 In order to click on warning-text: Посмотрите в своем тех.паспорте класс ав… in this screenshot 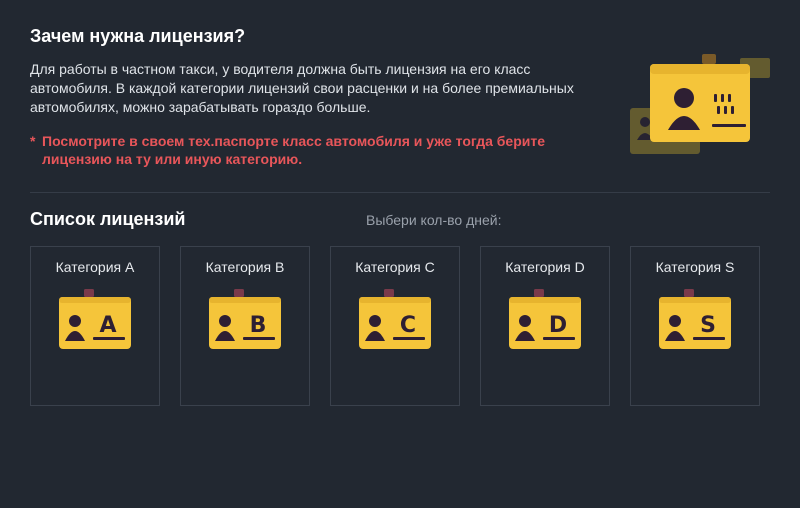, I will do `click(293, 150)`.